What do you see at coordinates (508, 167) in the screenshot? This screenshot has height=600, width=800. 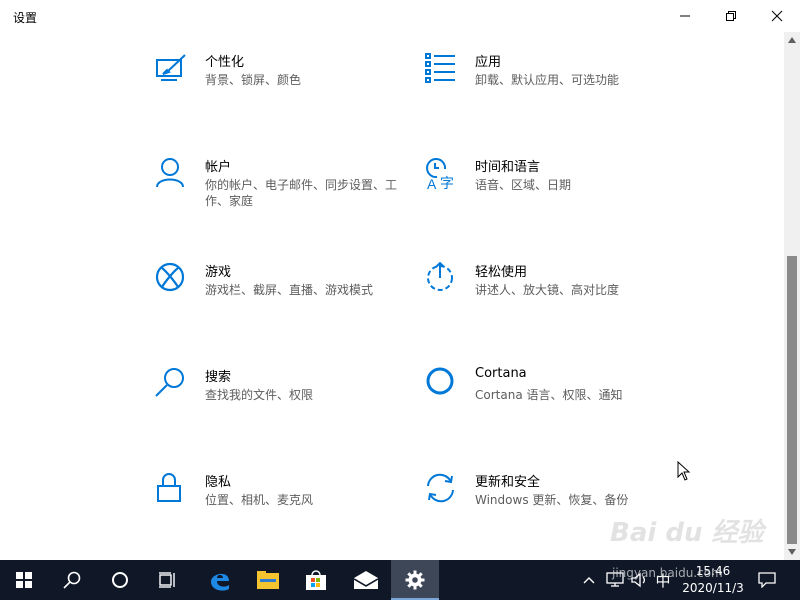 I see `tile-name: 时间和语言` at bounding box center [508, 167].